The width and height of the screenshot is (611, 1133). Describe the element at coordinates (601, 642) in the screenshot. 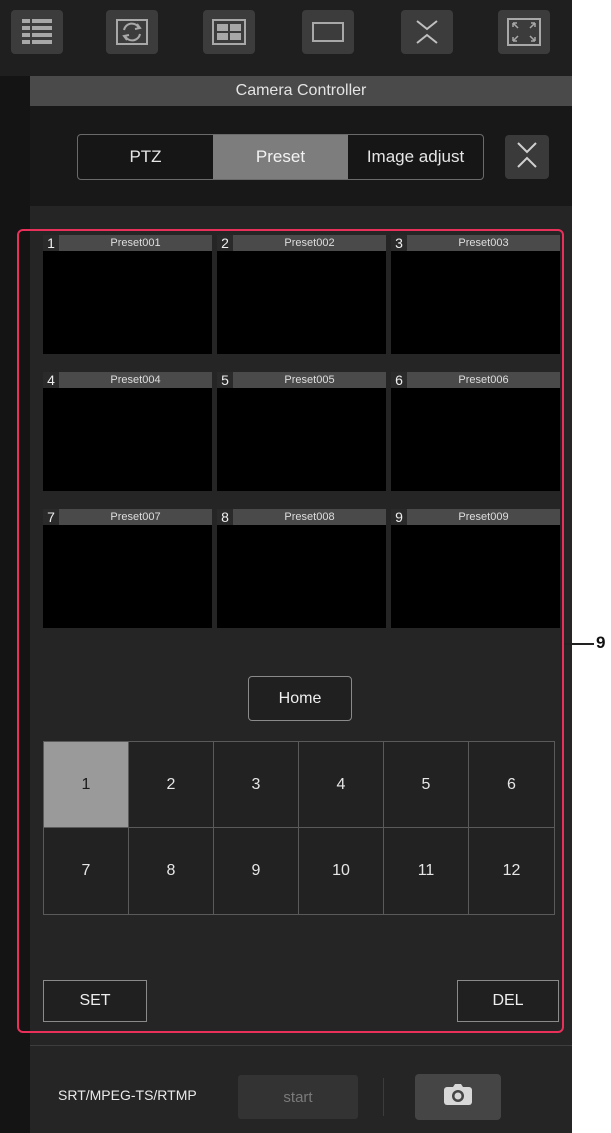

I see `callout-label: 9` at that location.